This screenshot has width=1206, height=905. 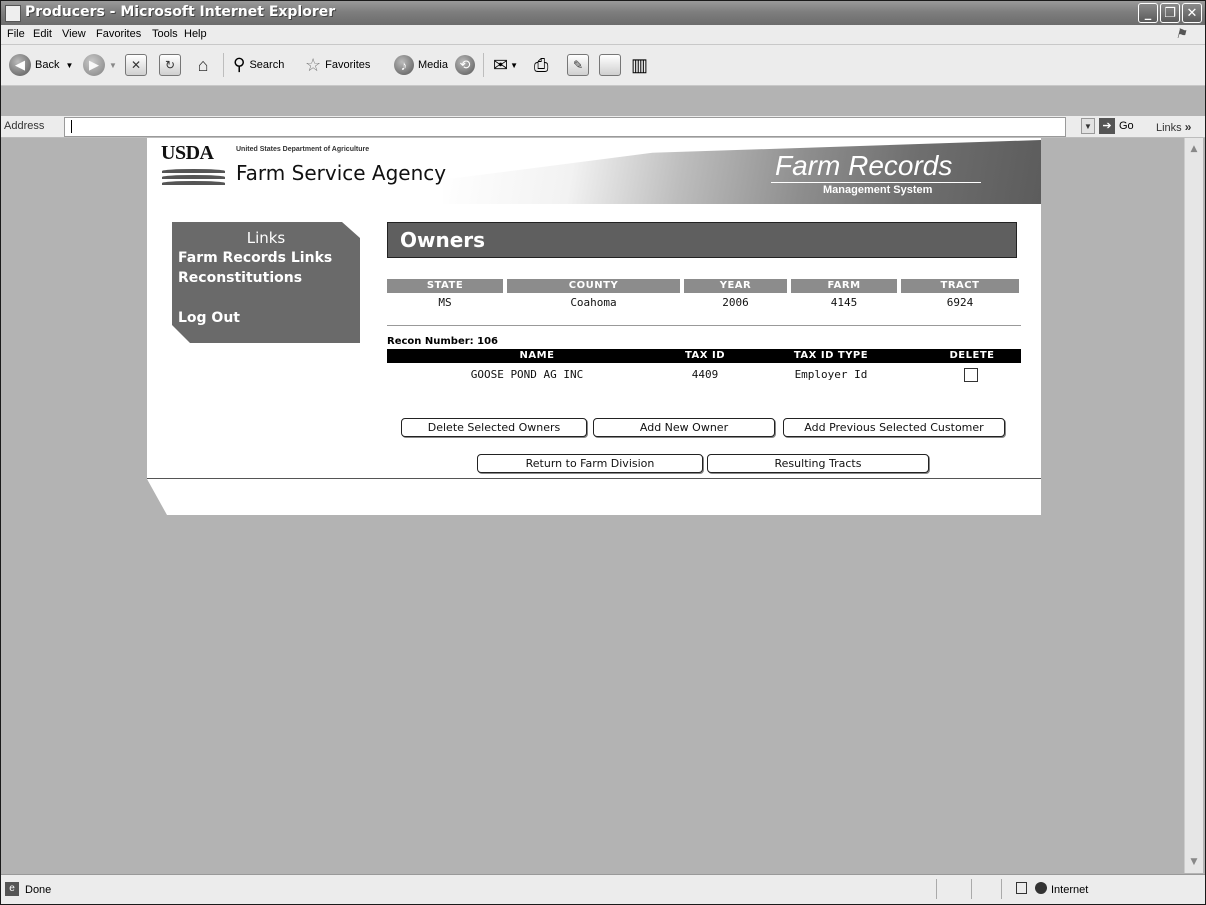 What do you see at coordinates (303, 149) in the screenshot?
I see `department-name: United States Department of Agriculture` at bounding box center [303, 149].